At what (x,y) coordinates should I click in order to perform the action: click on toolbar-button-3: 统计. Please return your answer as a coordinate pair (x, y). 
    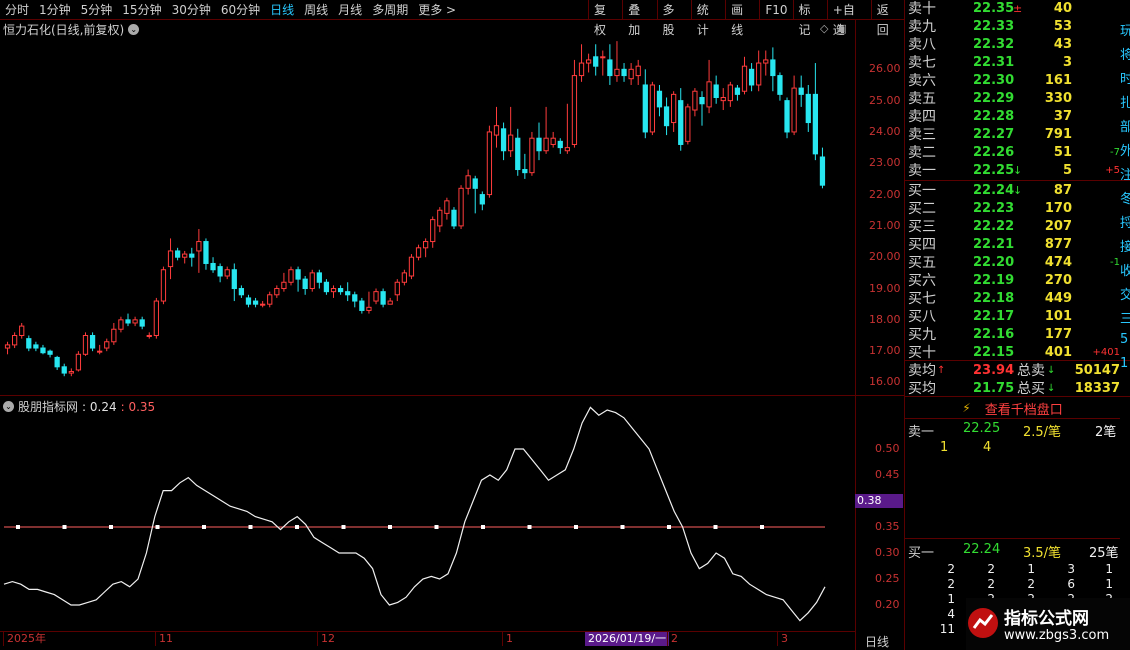
    Looking at the image, I should click on (707, 18).